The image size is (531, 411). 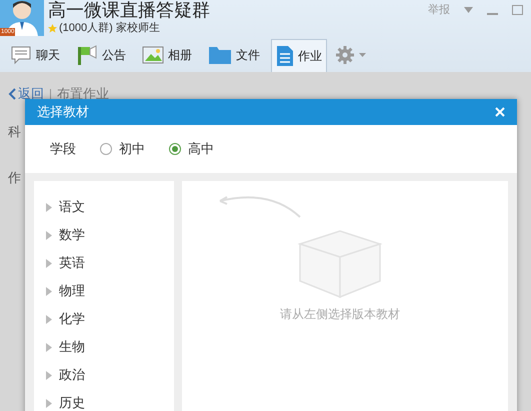 What do you see at coordinates (110, 375) in the screenshot?
I see `subject-item: 政治` at bounding box center [110, 375].